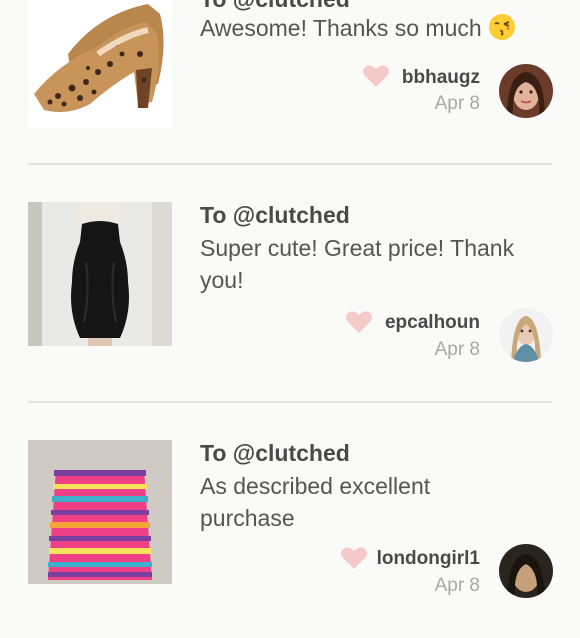  Describe the element at coordinates (441, 78) in the screenshot. I see `reviewer-username: bbhaugz` at that location.